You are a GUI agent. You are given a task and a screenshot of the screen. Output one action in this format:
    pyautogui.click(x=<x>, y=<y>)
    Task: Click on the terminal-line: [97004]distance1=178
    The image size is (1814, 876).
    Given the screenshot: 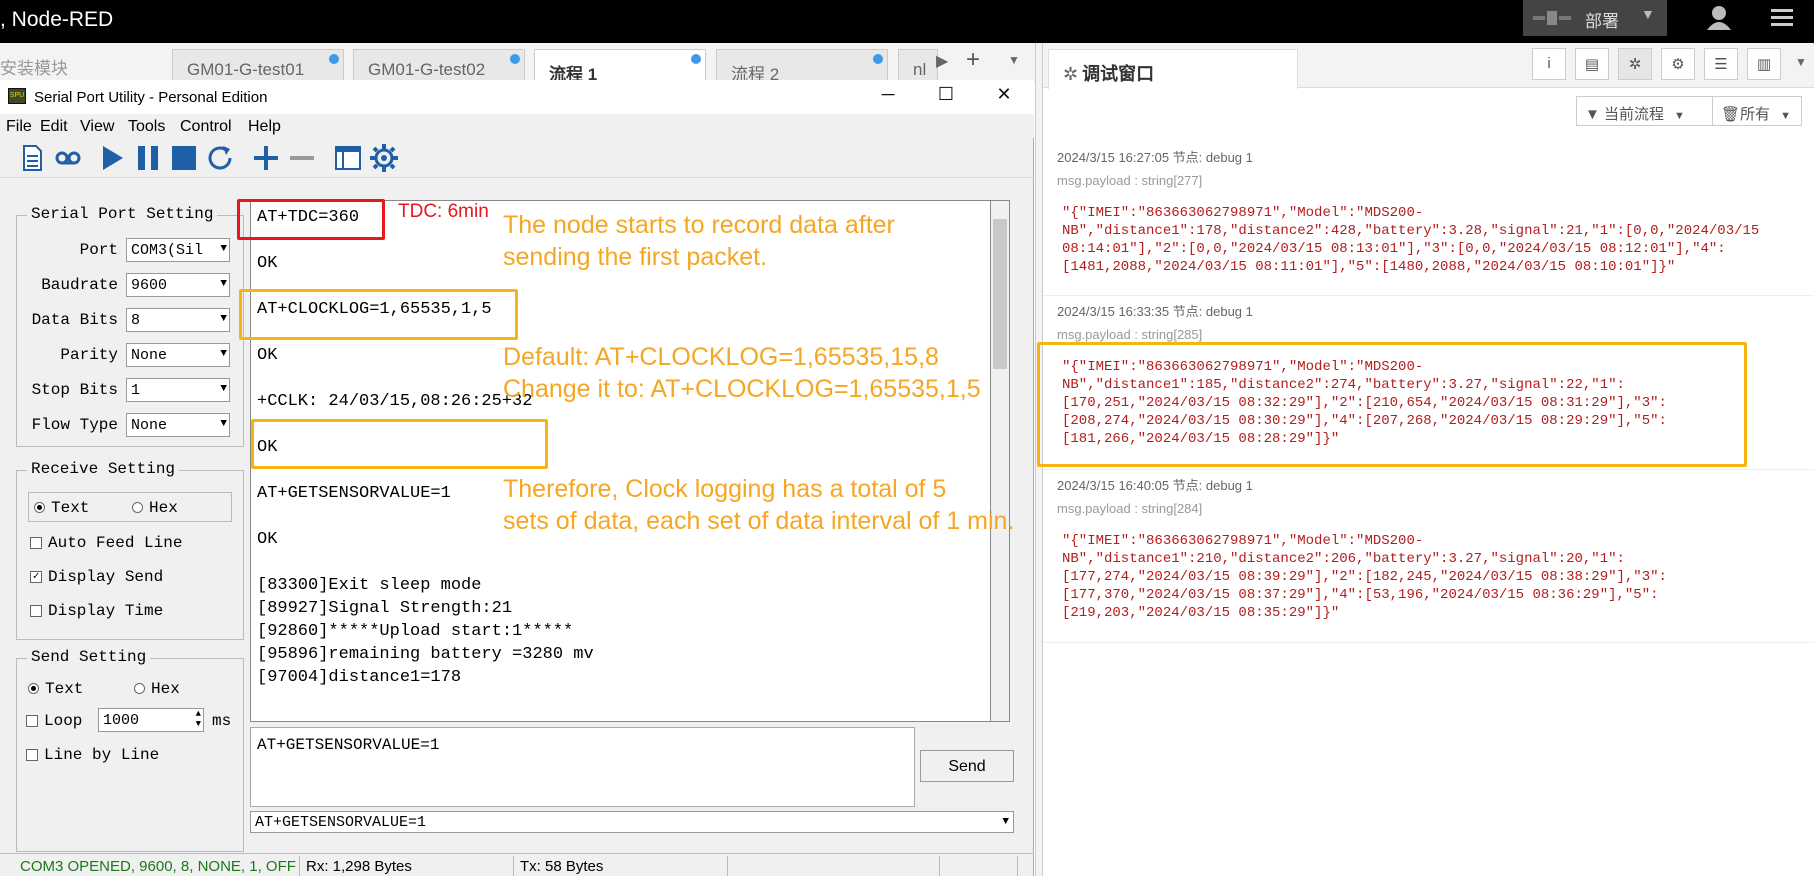 What is the action you would take?
    pyautogui.click(x=359, y=677)
    